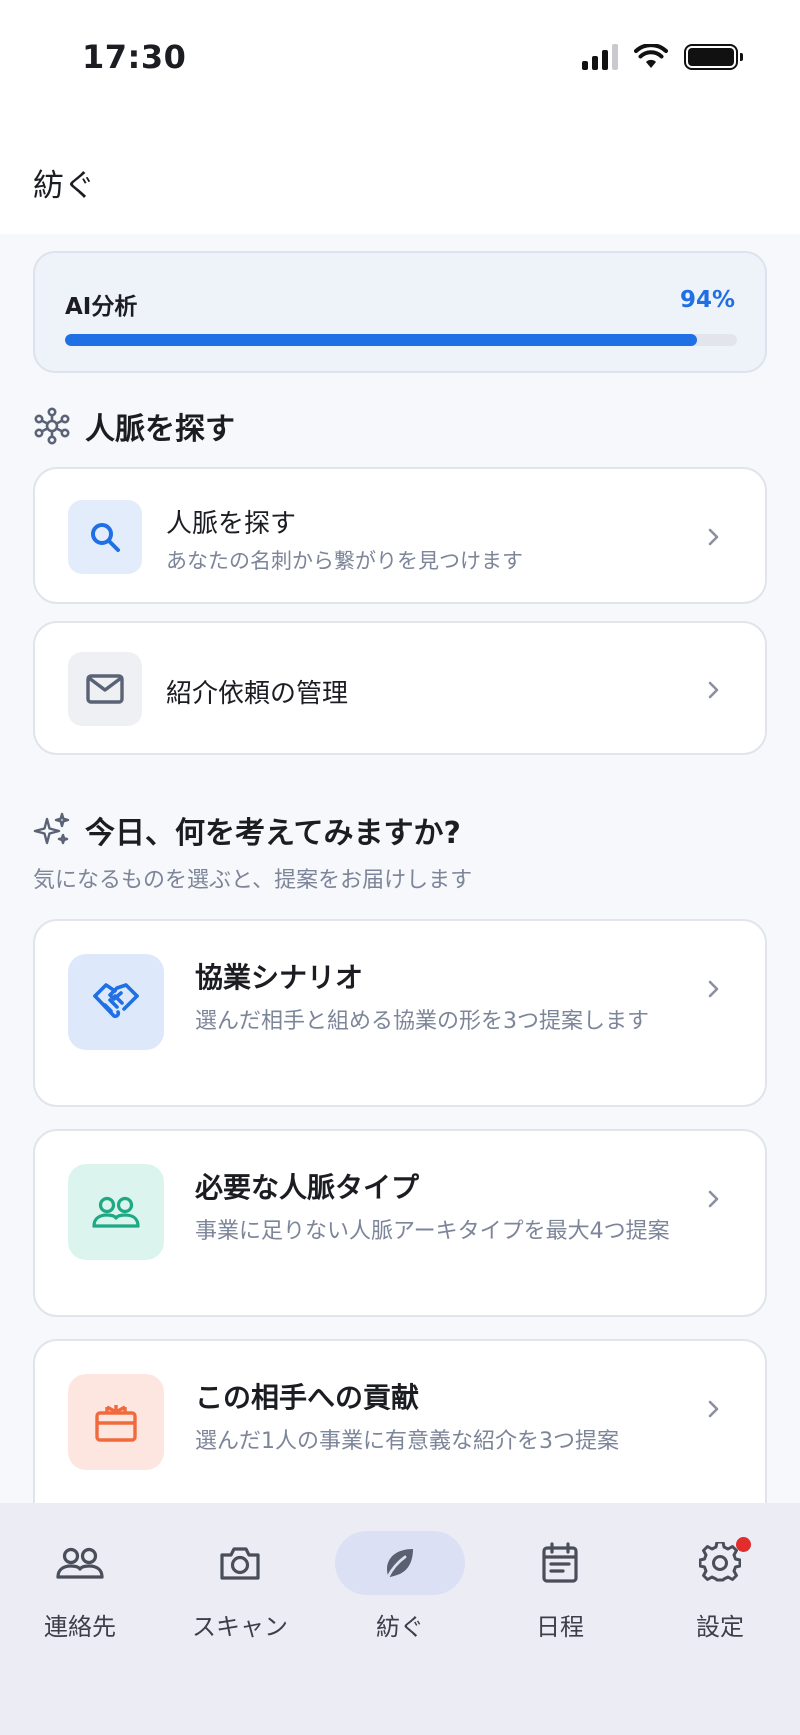 This screenshot has height=1735, width=800. I want to click on nav-active-indicator, so click(400, 1563).